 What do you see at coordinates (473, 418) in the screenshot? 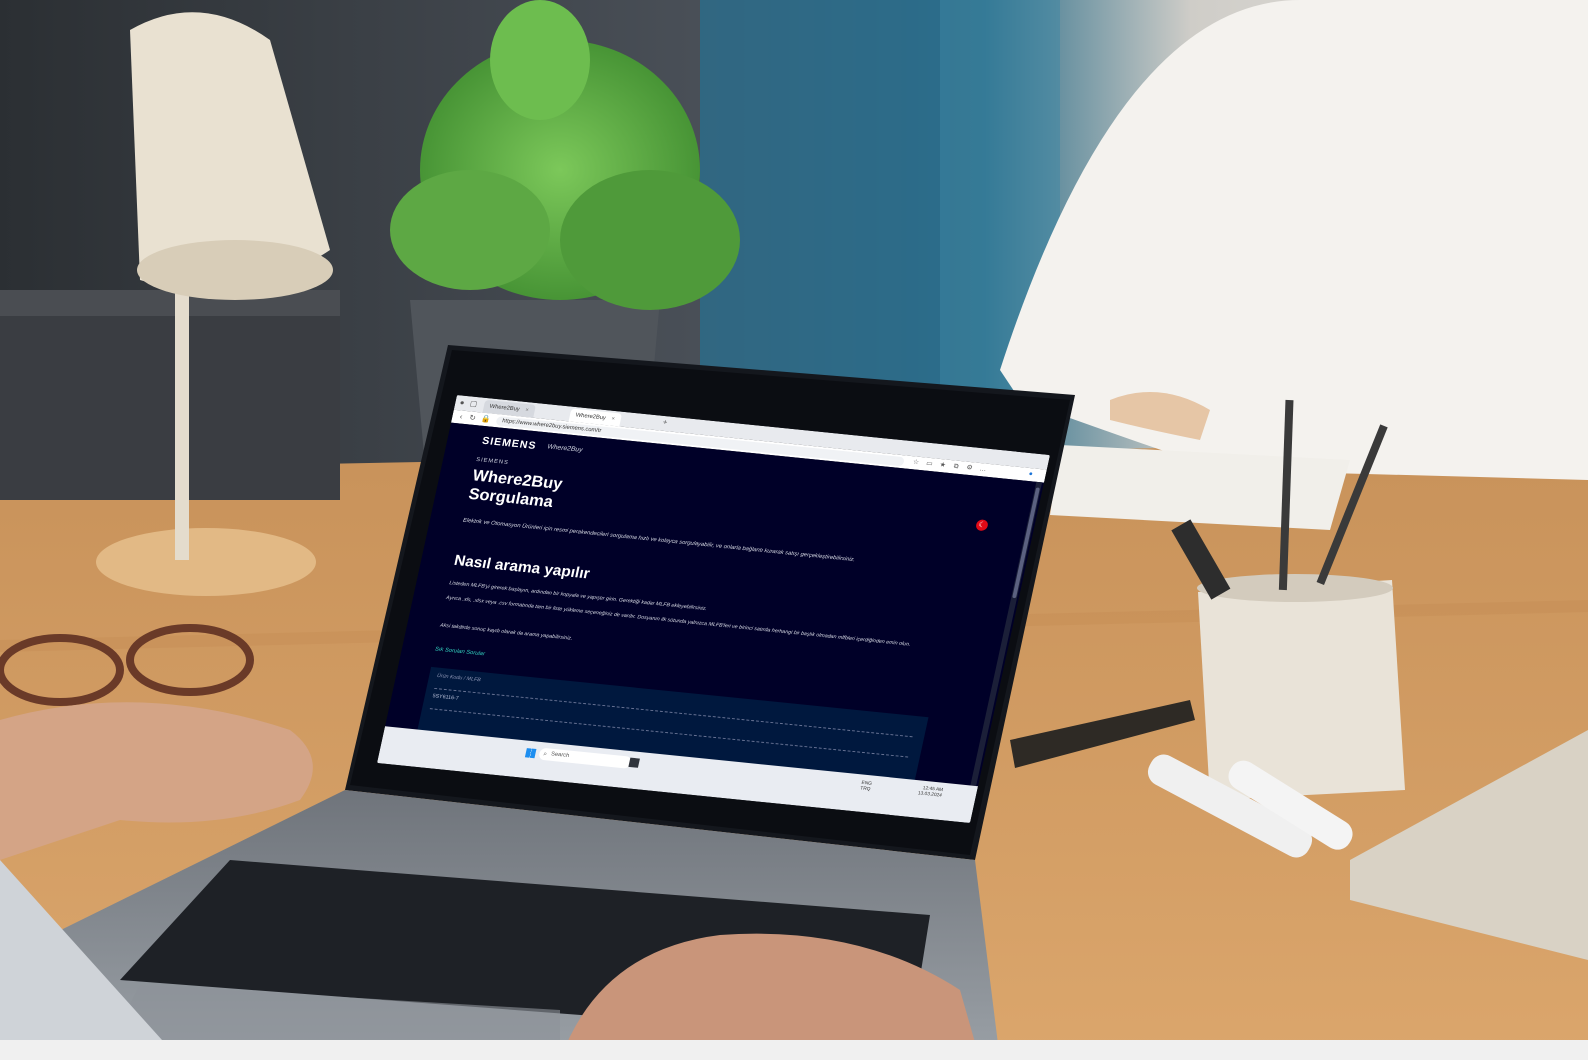
I see `refresh-icon: ↻` at bounding box center [473, 418].